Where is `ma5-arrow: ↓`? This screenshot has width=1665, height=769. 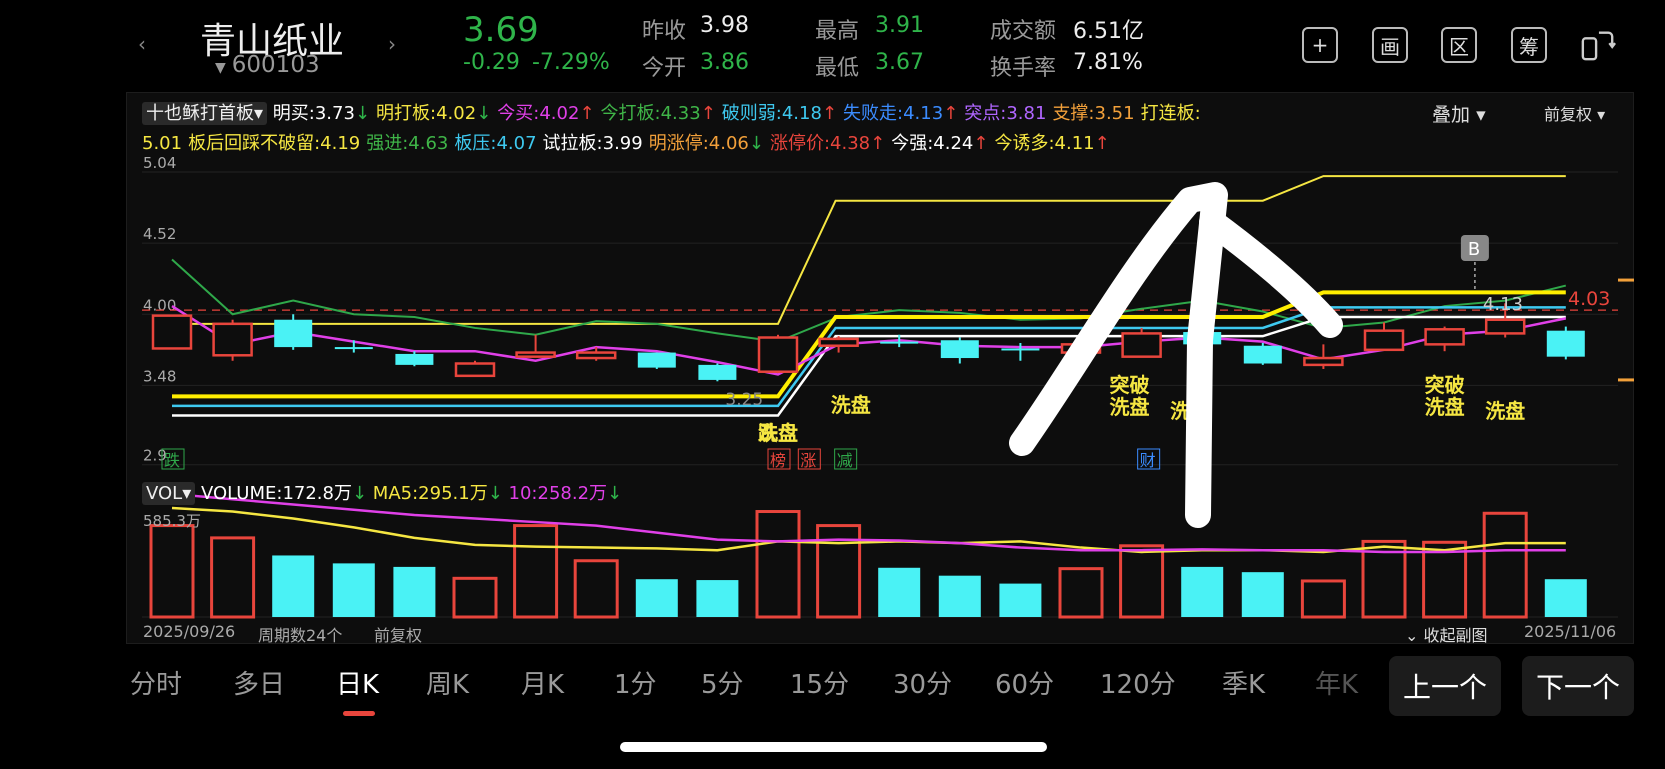
ma5-arrow: ↓ is located at coordinates (495, 493).